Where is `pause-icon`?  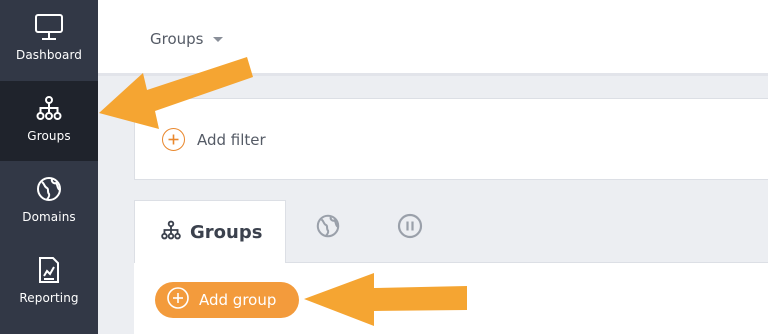 pause-icon is located at coordinates (410, 228).